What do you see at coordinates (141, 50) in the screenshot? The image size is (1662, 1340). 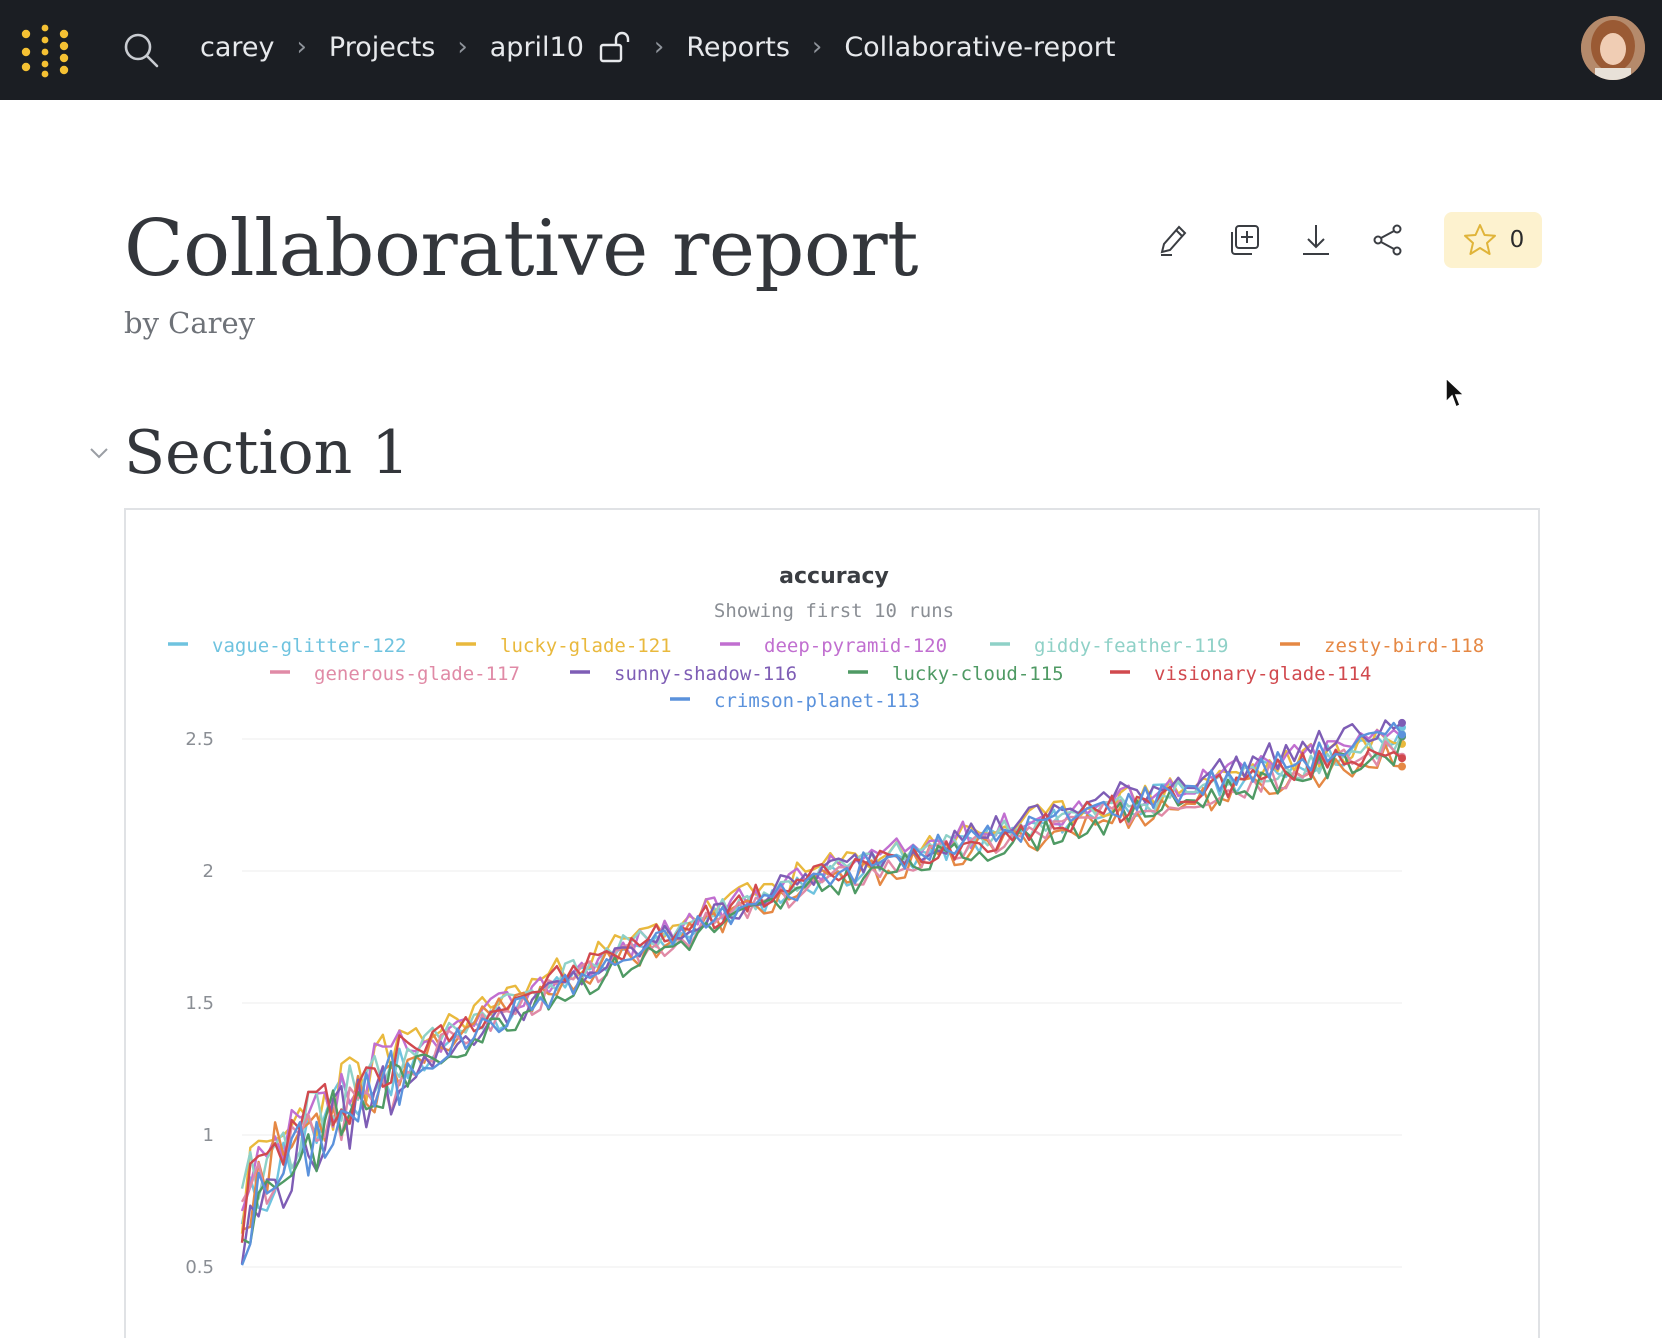 I see `search-icon` at bounding box center [141, 50].